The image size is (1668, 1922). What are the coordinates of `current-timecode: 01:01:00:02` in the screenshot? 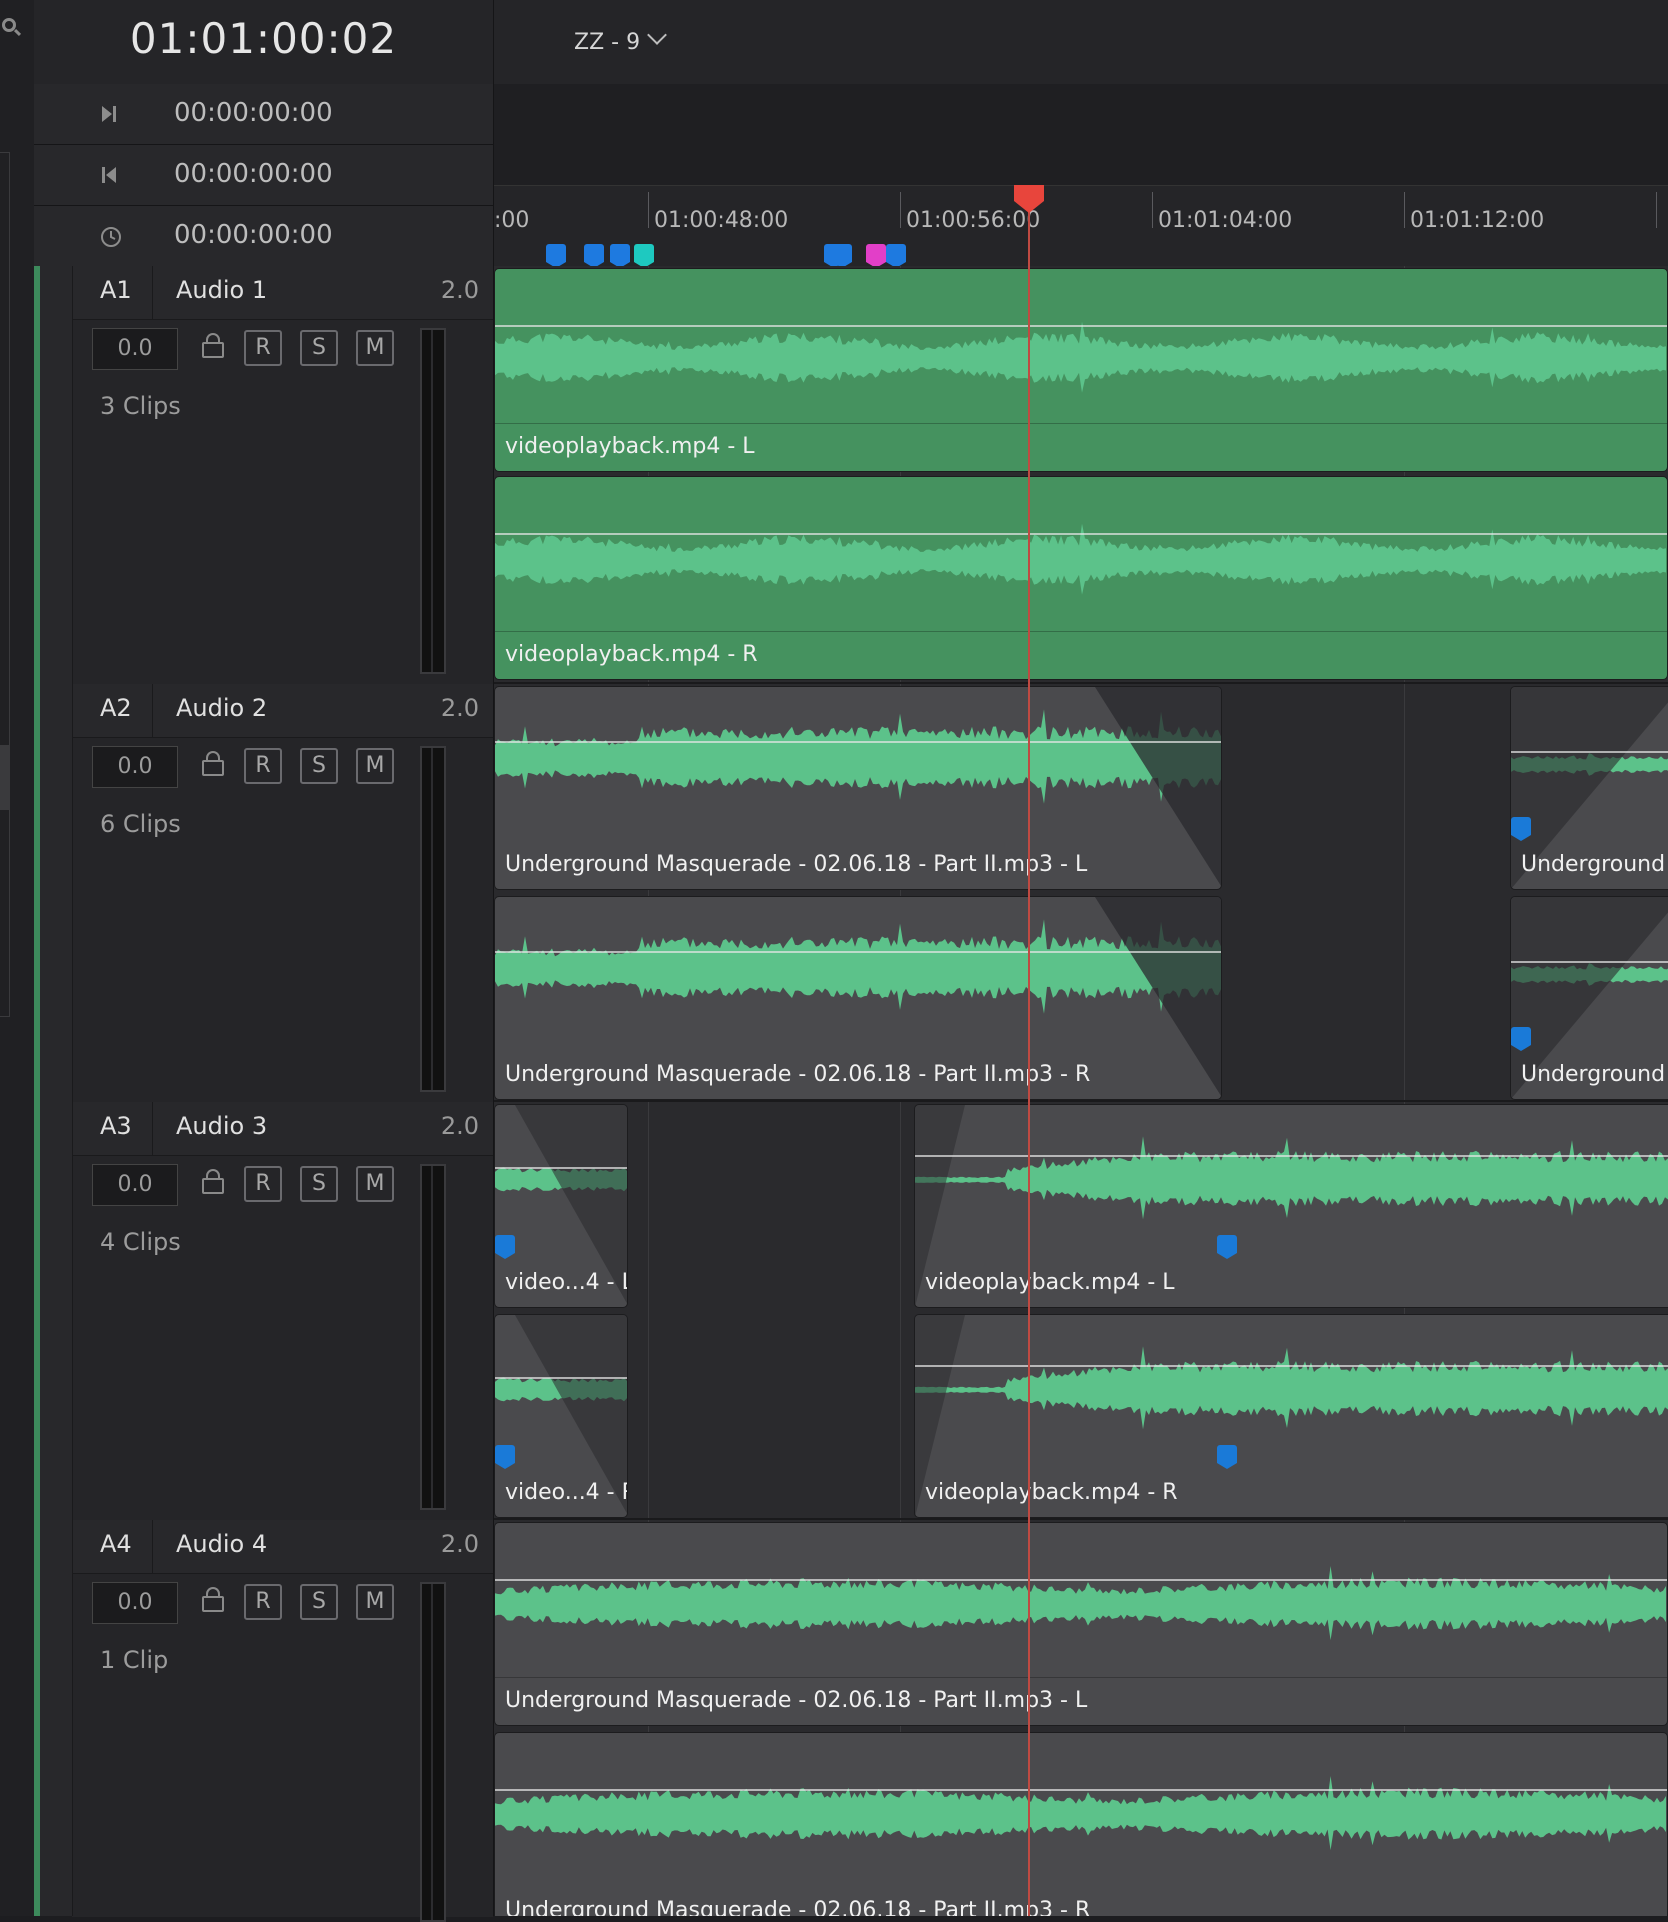 It's located at (263, 38).